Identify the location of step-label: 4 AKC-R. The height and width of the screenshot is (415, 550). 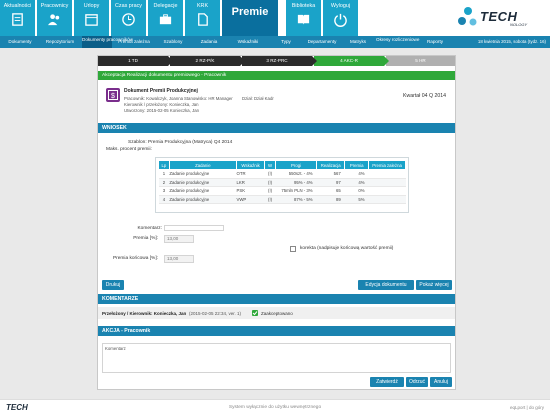
(349, 60).